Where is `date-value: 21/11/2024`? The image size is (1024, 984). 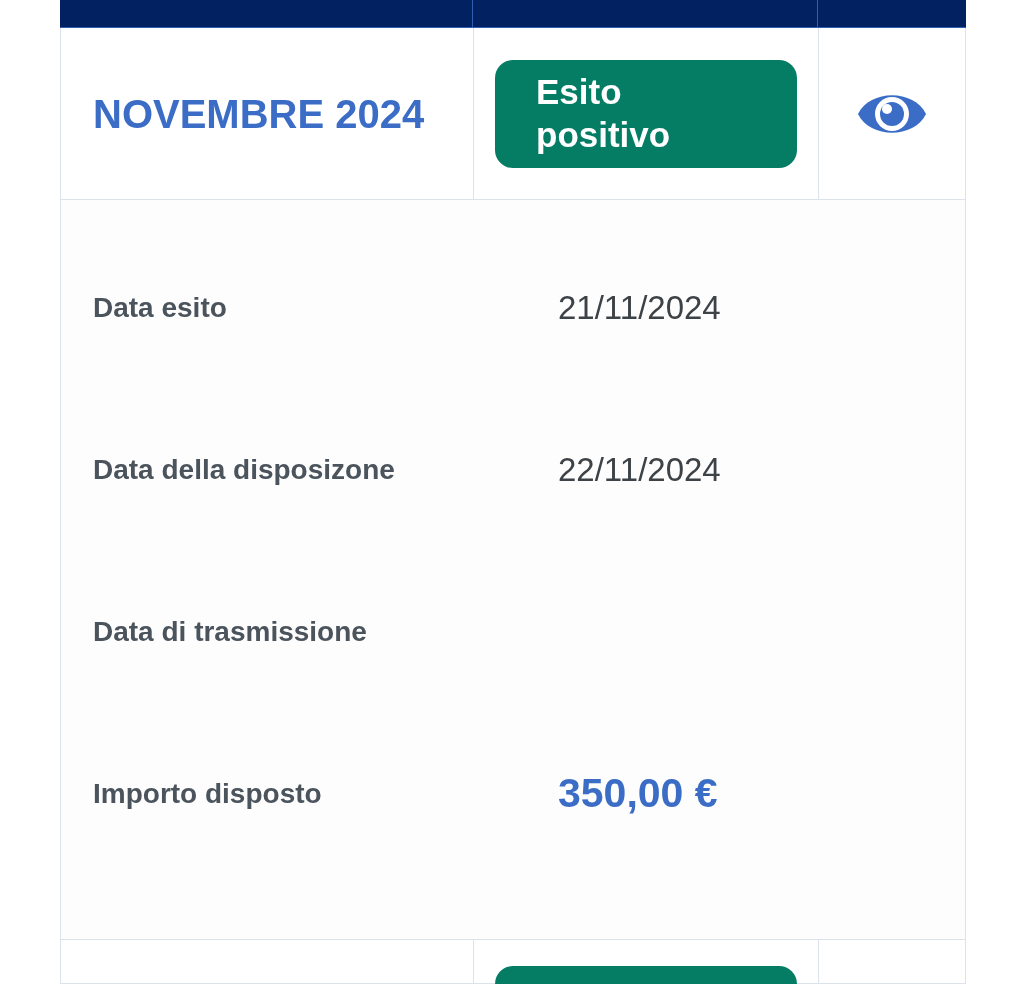 date-value: 21/11/2024 is located at coordinates (639, 308).